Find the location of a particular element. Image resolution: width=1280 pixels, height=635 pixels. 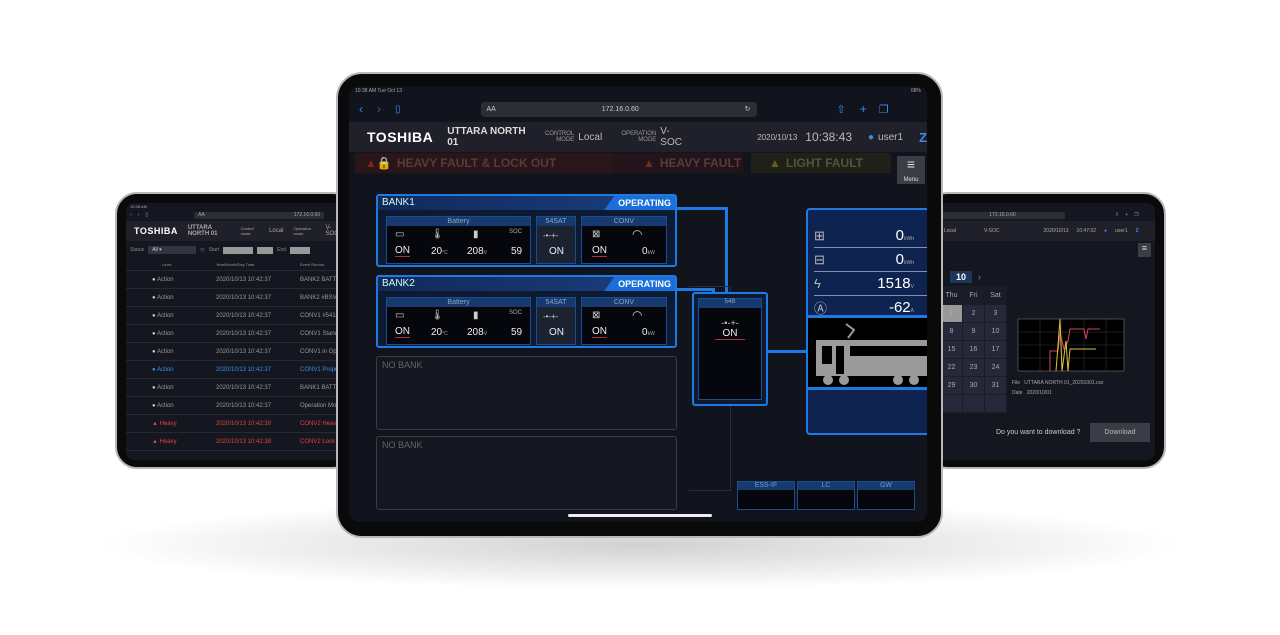

calendar-day: 15 is located at coordinates (951, 349).